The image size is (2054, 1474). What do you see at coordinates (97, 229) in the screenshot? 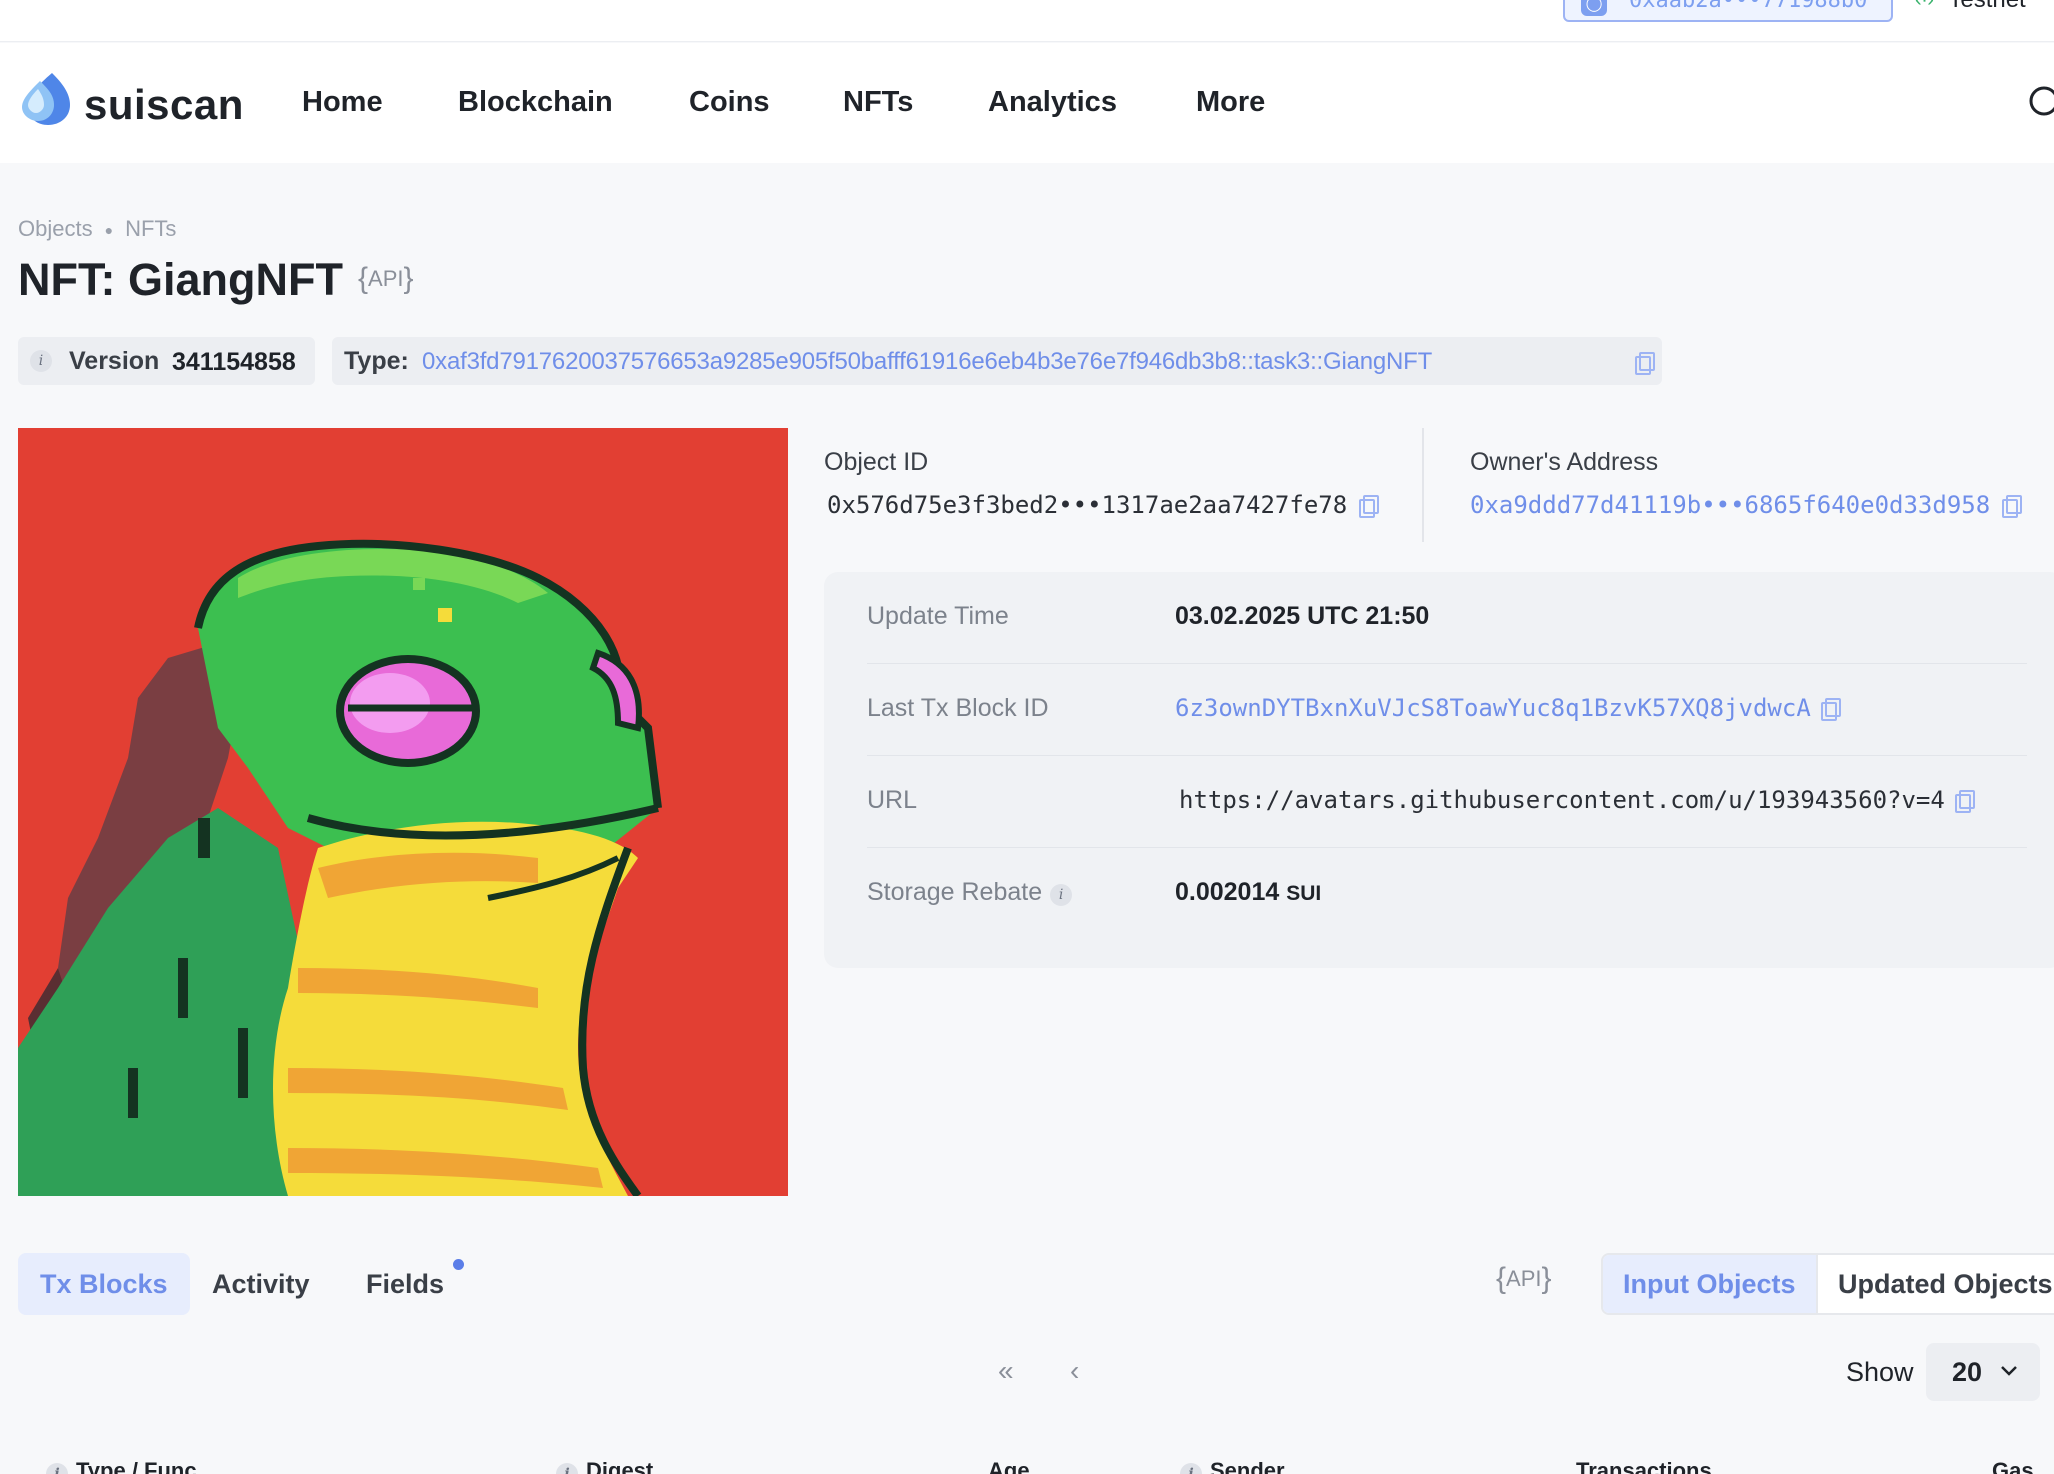
I see `breadcrumb: Objects ● NFTs` at bounding box center [97, 229].